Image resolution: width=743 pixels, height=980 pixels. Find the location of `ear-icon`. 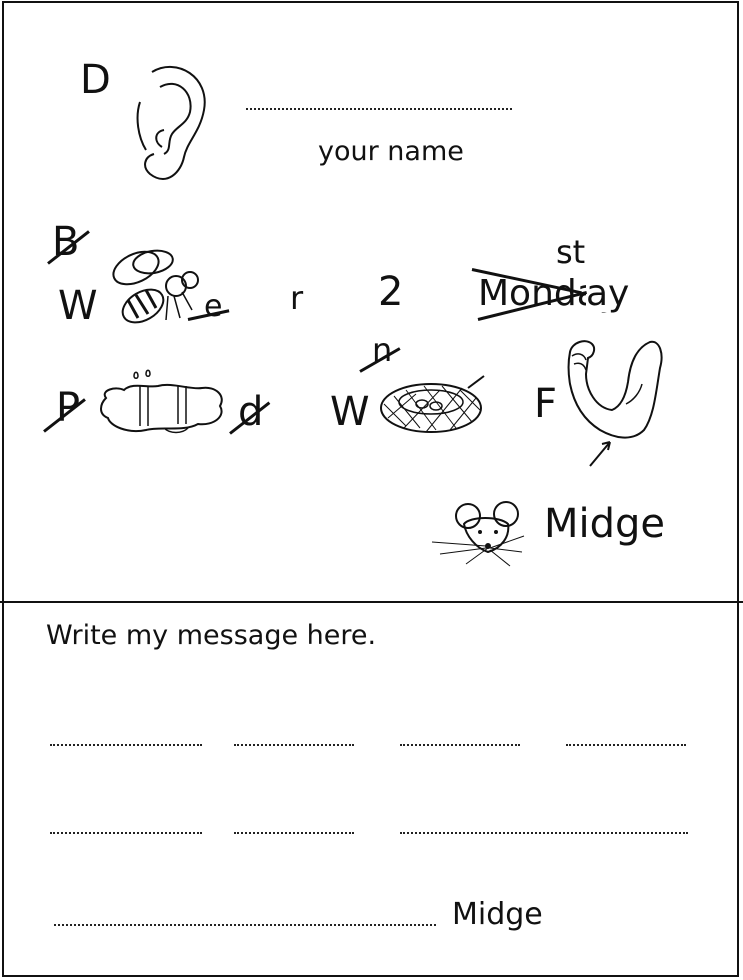

ear-icon is located at coordinates (172, 124).